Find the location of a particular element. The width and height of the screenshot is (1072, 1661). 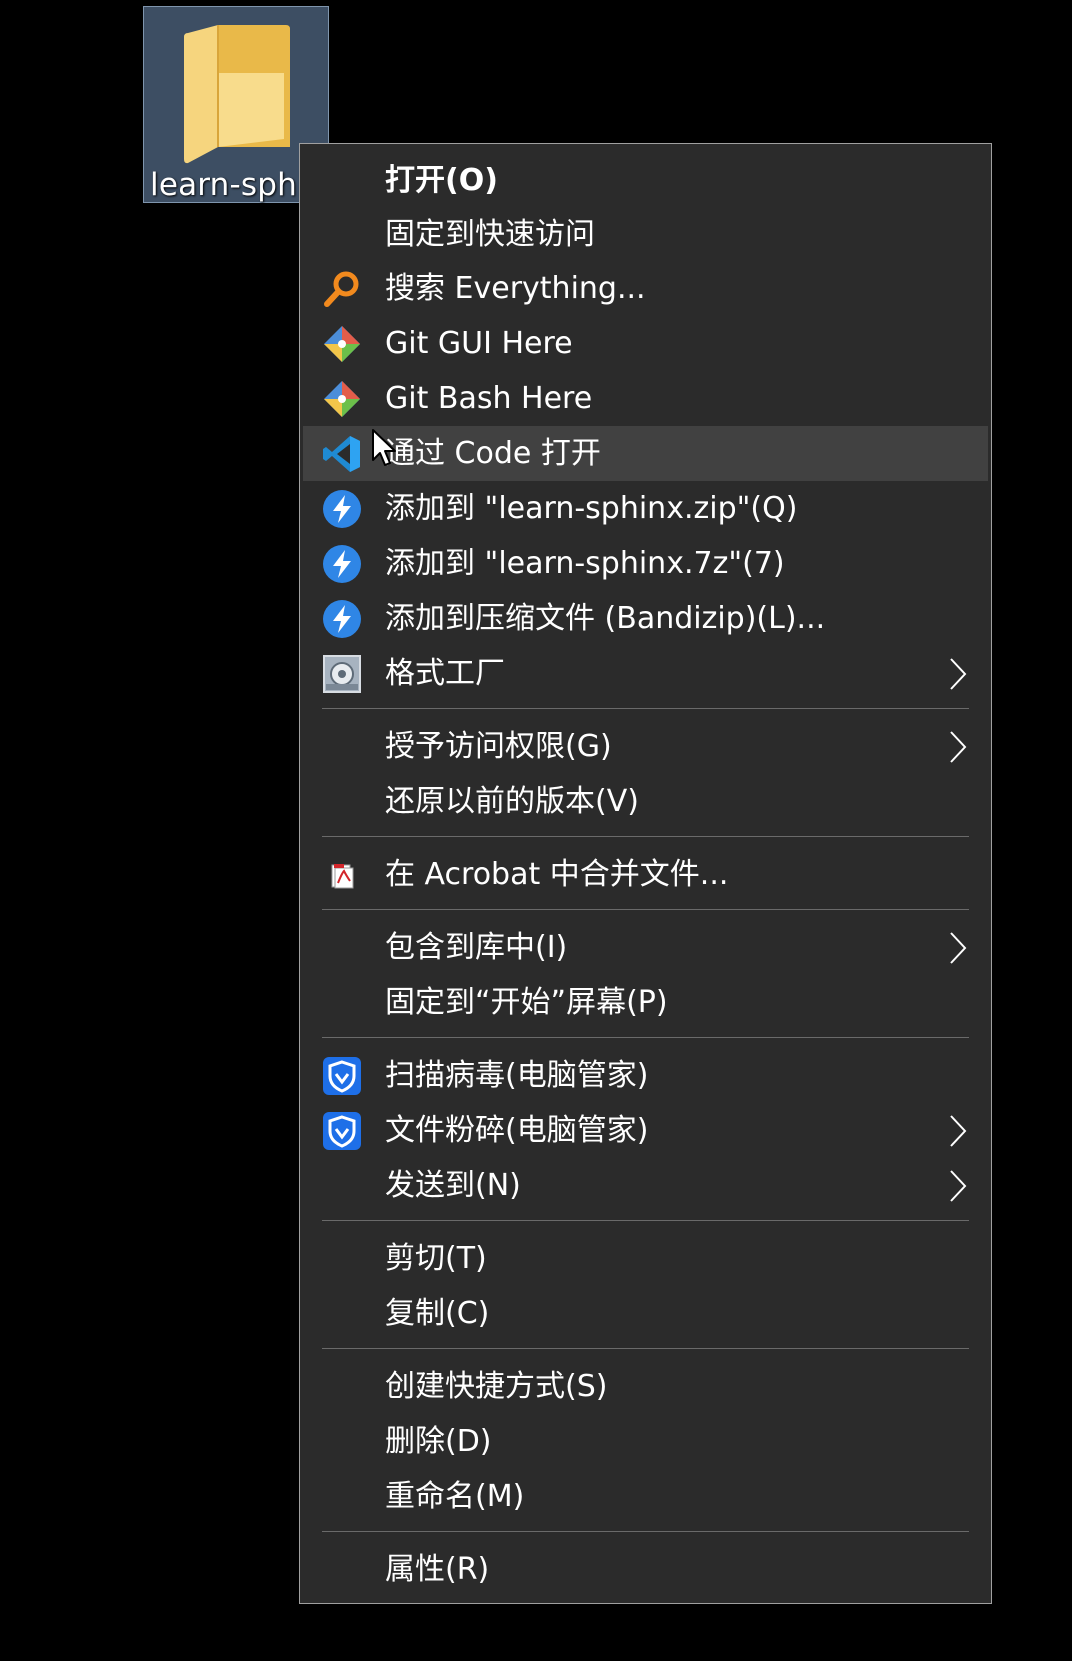

menu-item-label: 授予访问权限(G) is located at coordinates (498, 746).